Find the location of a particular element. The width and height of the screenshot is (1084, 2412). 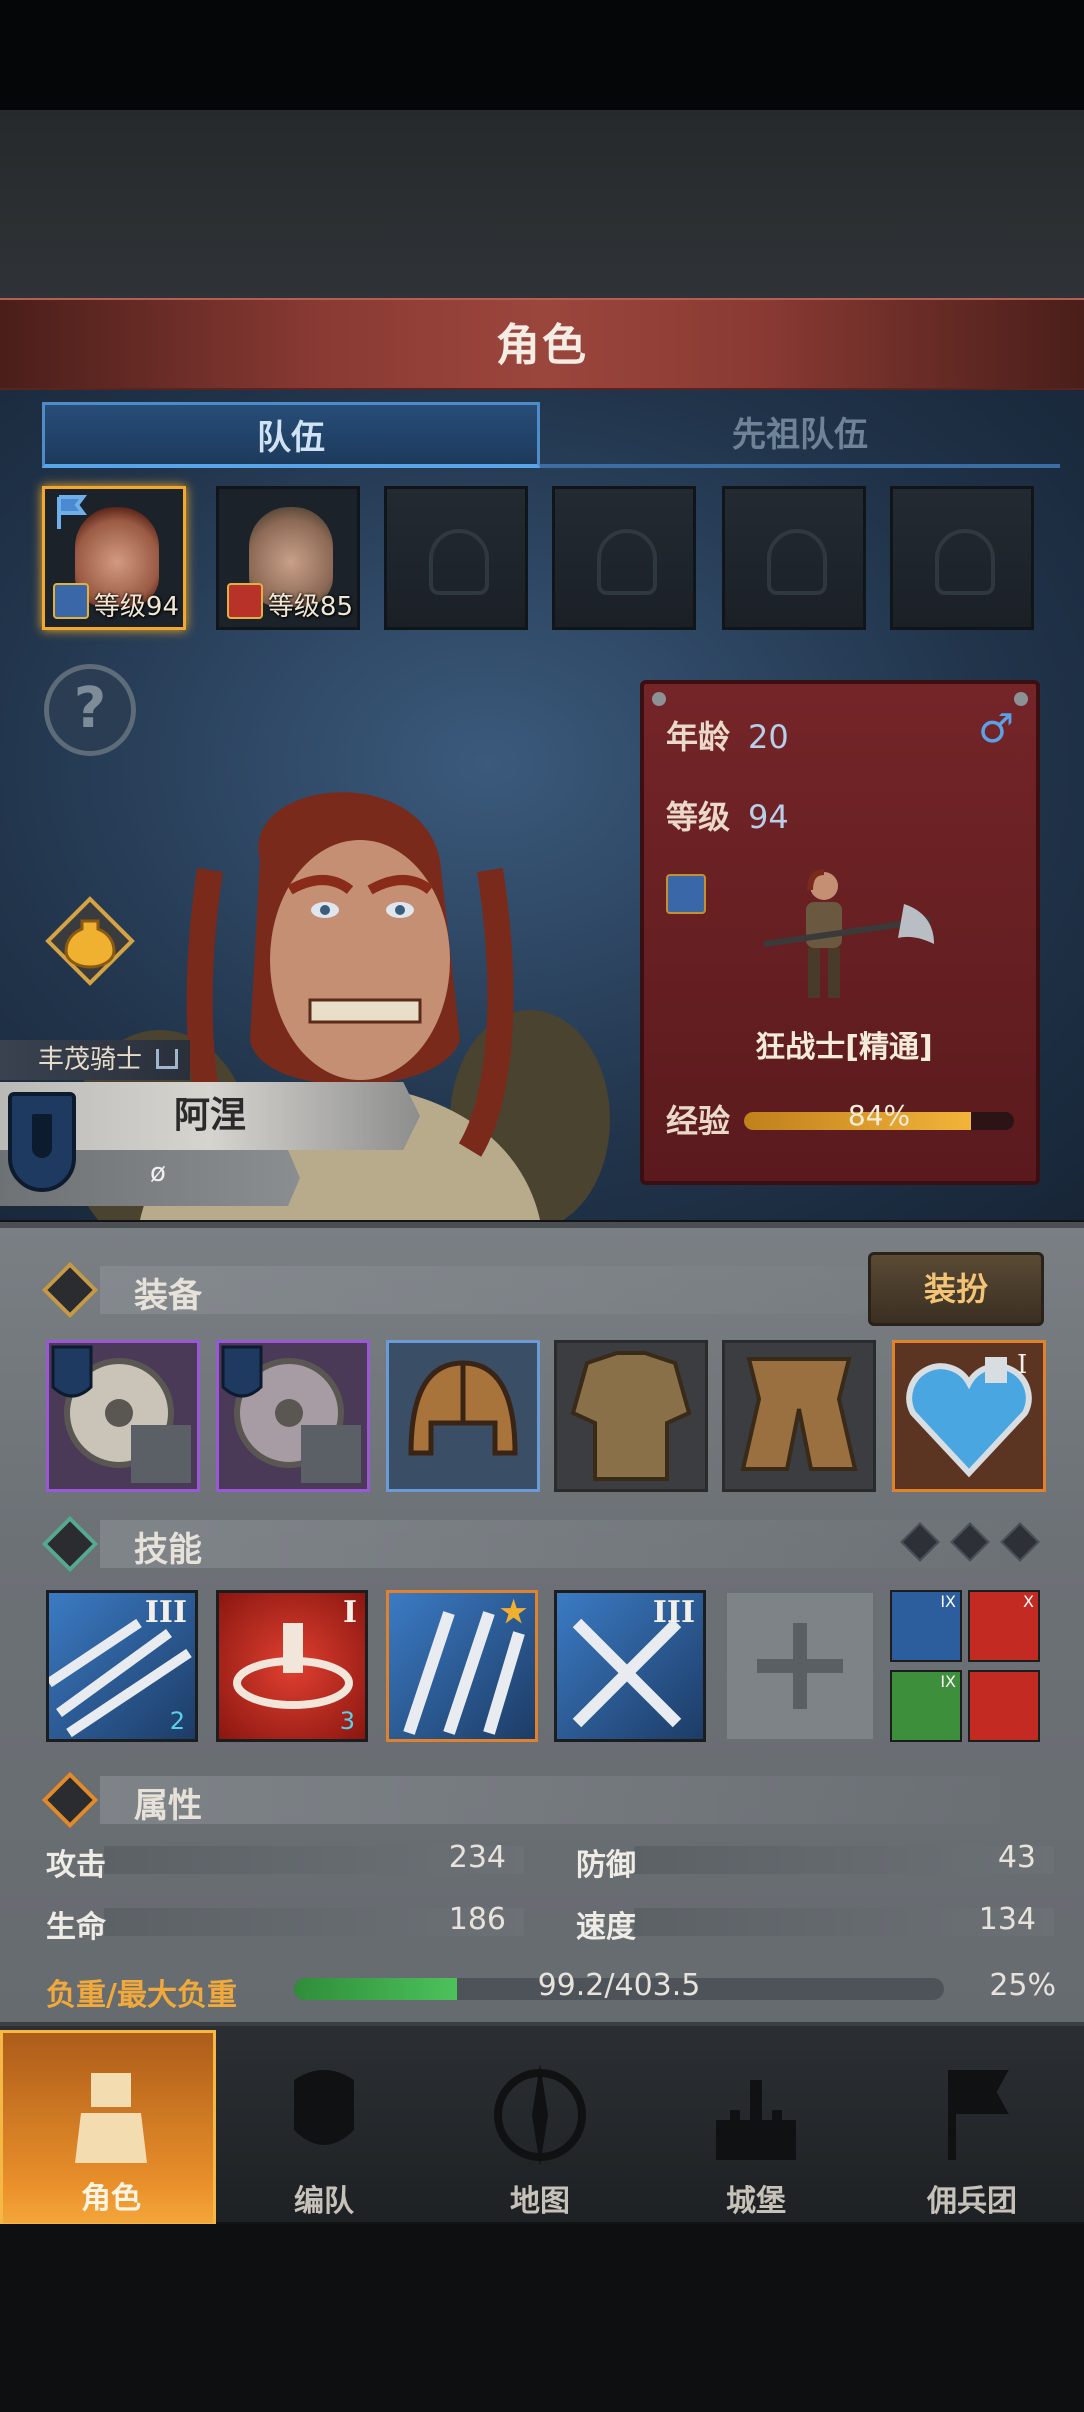

nav-label: 角色 is located at coordinates (111, 2198).